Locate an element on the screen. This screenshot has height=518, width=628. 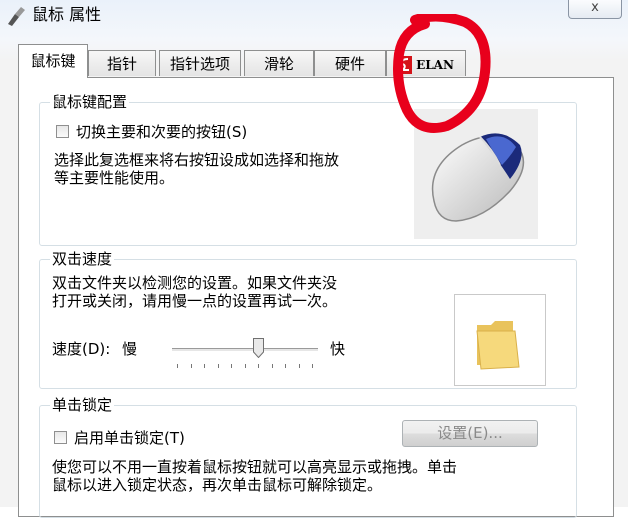
tab-wheel: 滑轮 is located at coordinates (279, 63).